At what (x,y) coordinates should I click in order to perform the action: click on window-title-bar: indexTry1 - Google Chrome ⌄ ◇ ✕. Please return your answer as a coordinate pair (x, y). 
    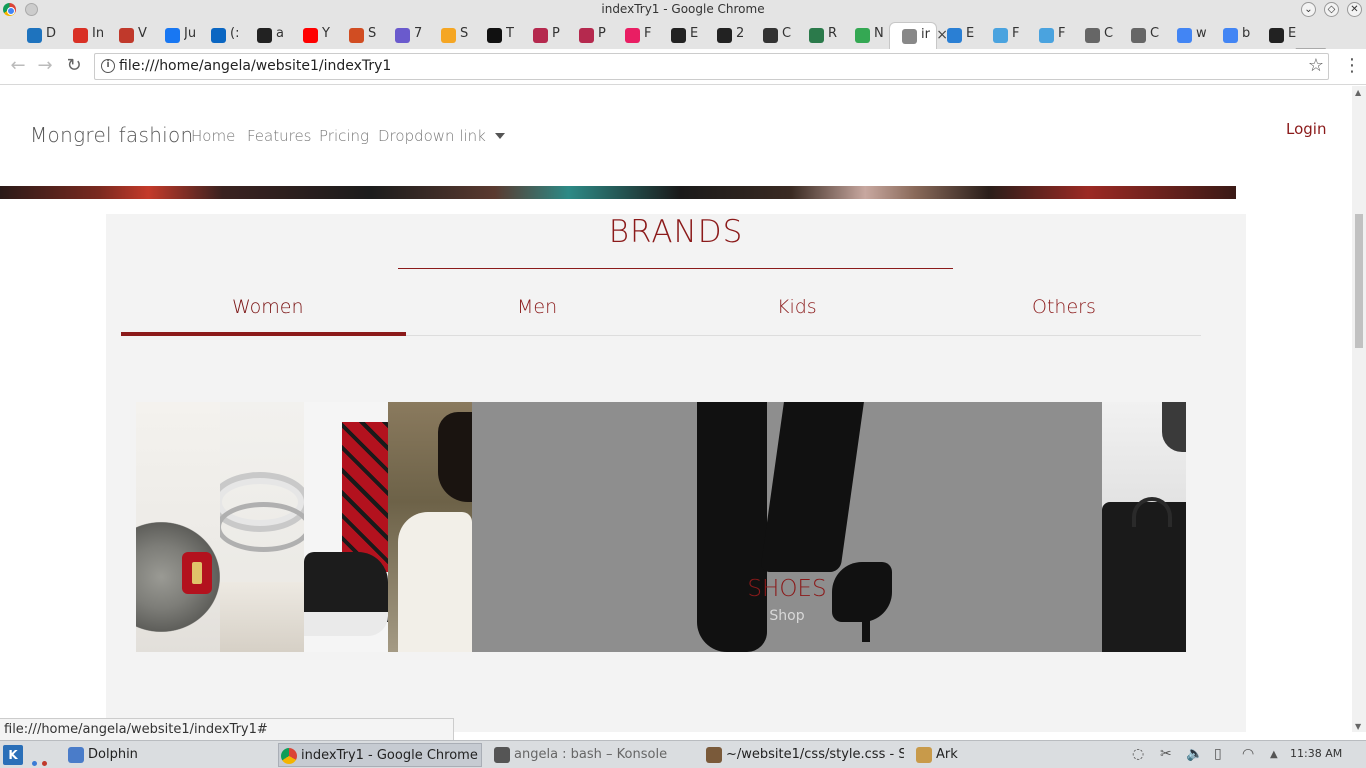
    Looking at the image, I should click on (683, 10).